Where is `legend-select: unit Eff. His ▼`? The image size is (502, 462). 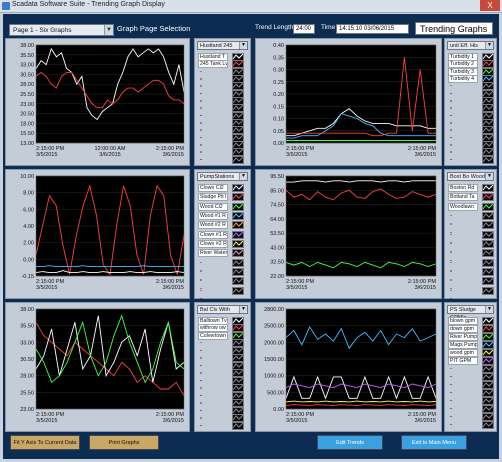
legend-select: unit Eff. His ▼ is located at coordinates (470, 45).